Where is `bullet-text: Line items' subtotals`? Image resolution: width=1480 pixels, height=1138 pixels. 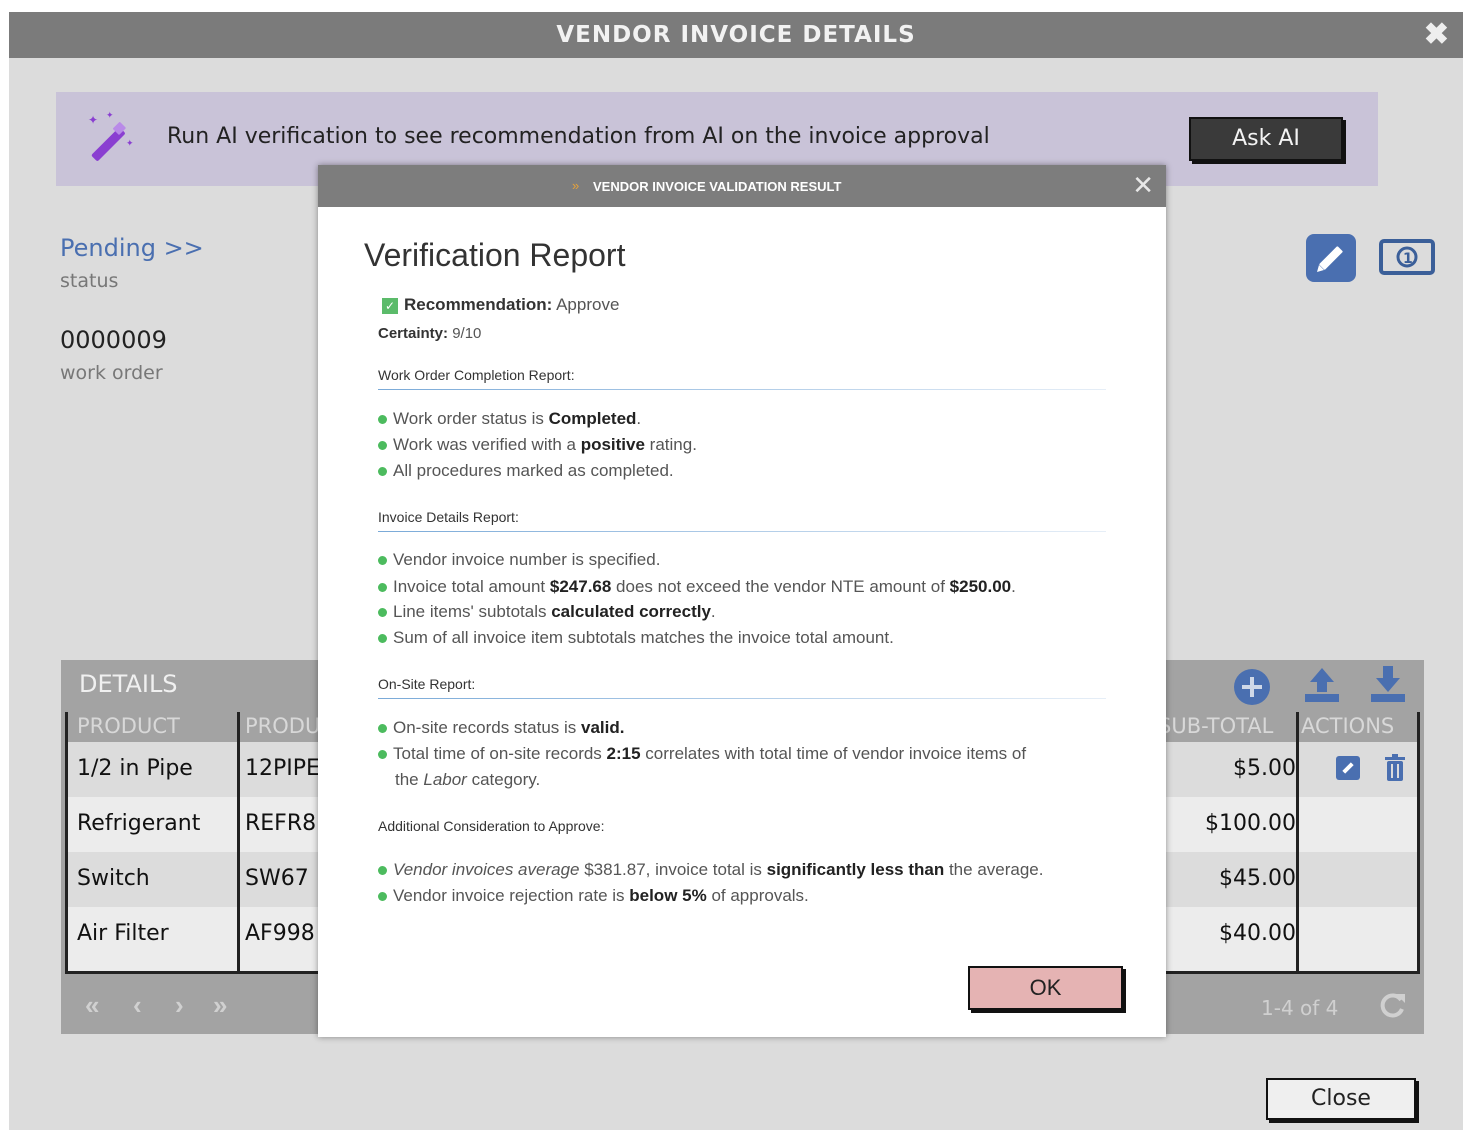
bullet-text: Line items' subtotals is located at coordinates (472, 611).